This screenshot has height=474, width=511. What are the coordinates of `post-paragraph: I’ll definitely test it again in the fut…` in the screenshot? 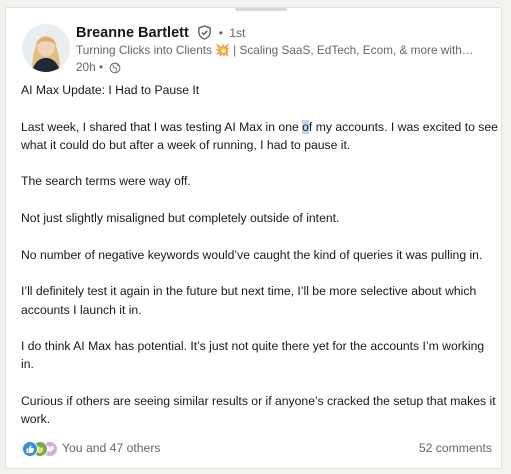 It's located at (249, 300).